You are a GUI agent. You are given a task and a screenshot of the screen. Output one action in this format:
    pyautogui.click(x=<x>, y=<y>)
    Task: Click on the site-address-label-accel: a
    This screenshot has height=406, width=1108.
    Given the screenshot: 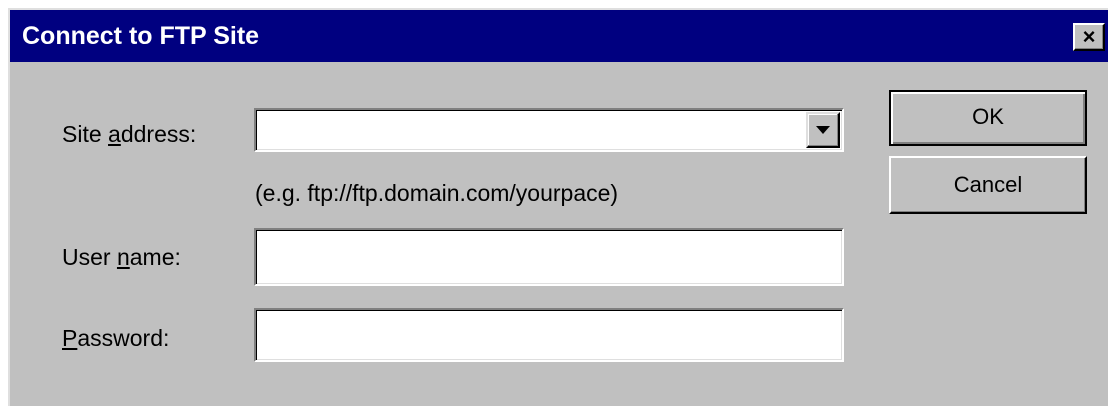 What is the action you would take?
    pyautogui.click(x=114, y=134)
    